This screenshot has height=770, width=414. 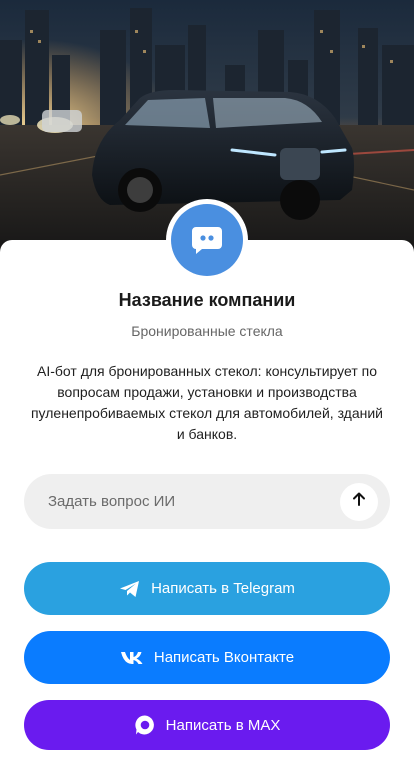 I want to click on chat-bubble-icon, so click(x=207, y=240).